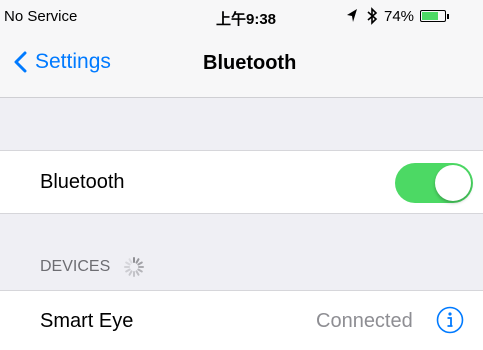 Image resolution: width=483 pixels, height=350 pixels. I want to click on carrier-label: No Service, so click(41, 16).